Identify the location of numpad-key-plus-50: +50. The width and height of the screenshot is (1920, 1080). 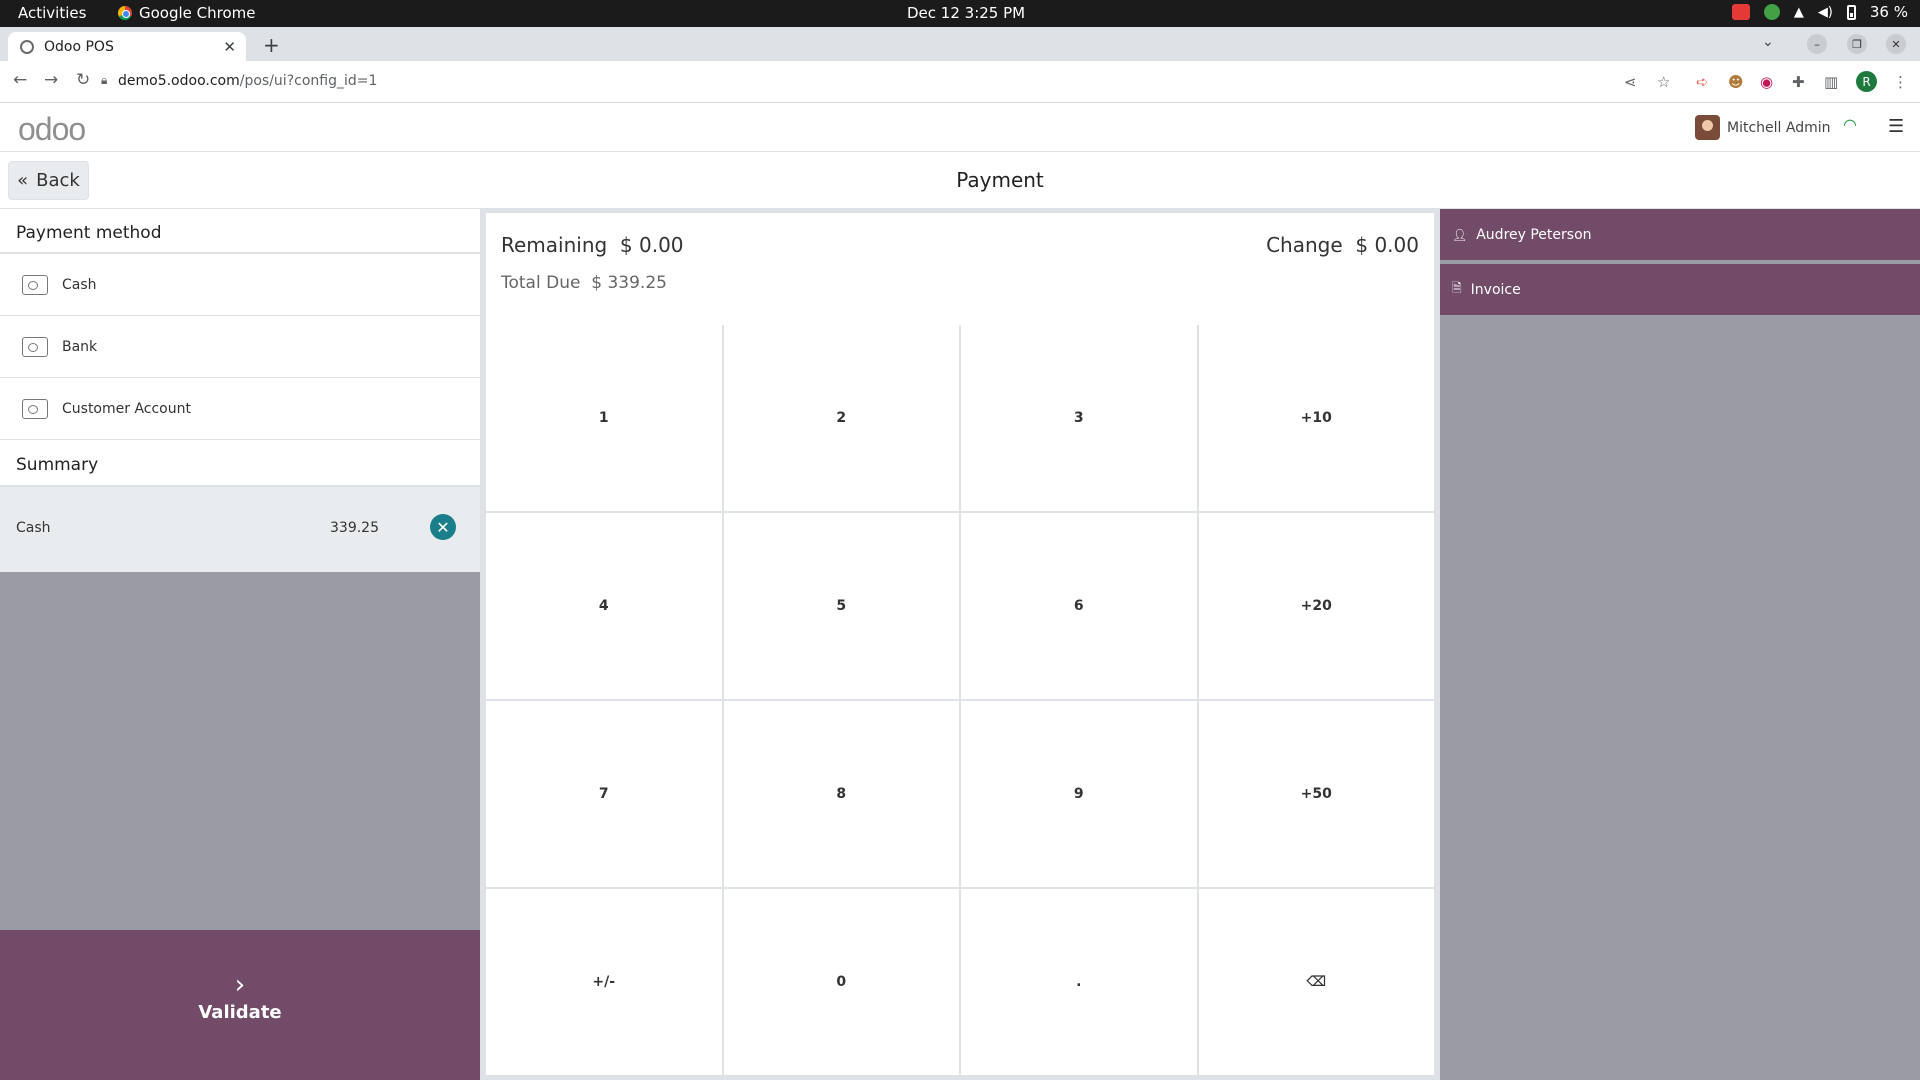
(1316, 794).